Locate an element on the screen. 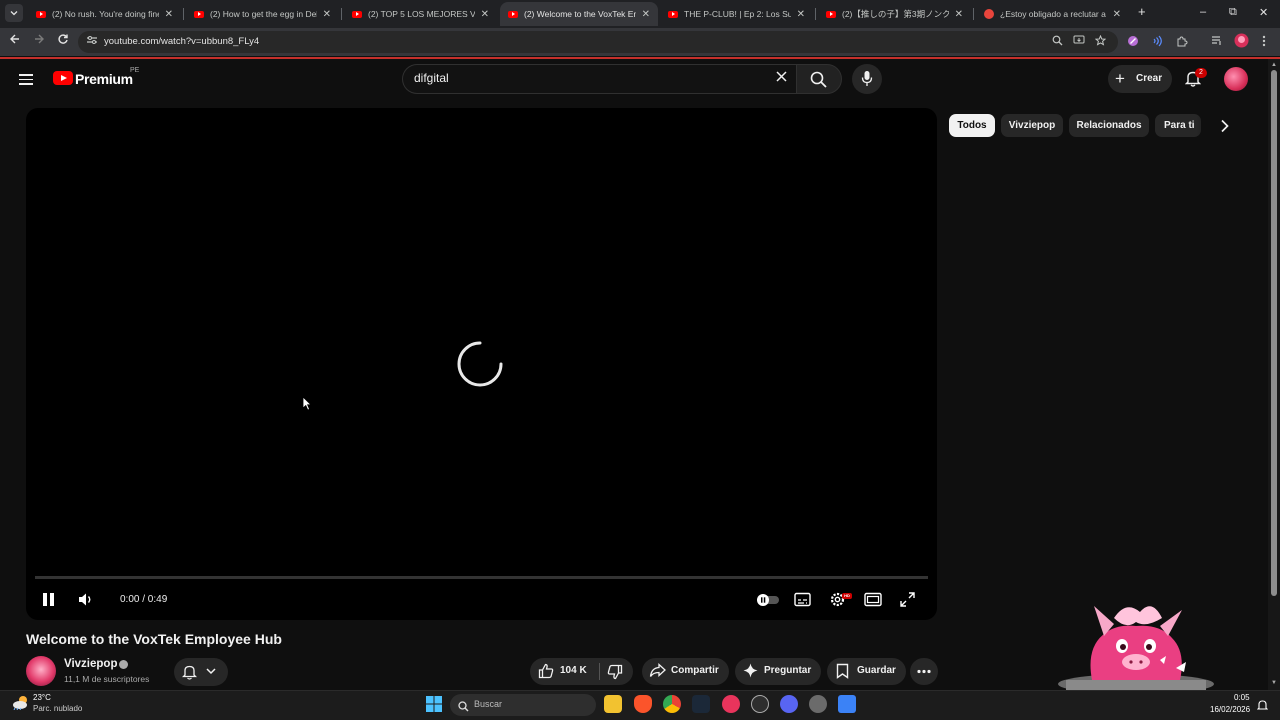 The width and height of the screenshot is (1280, 720). channel-avatar is located at coordinates (41, 671).